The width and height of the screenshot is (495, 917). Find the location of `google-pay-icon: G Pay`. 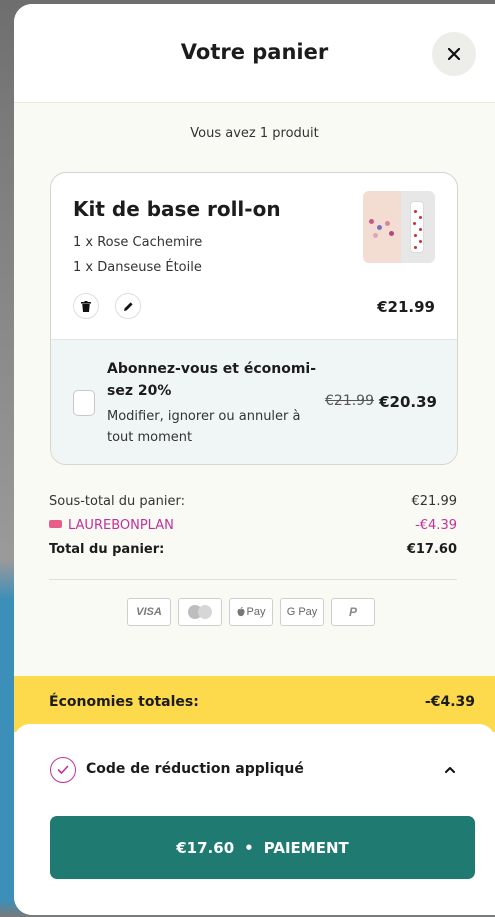

google-pay-icon: G Pay is located at coordinates (302, 612).